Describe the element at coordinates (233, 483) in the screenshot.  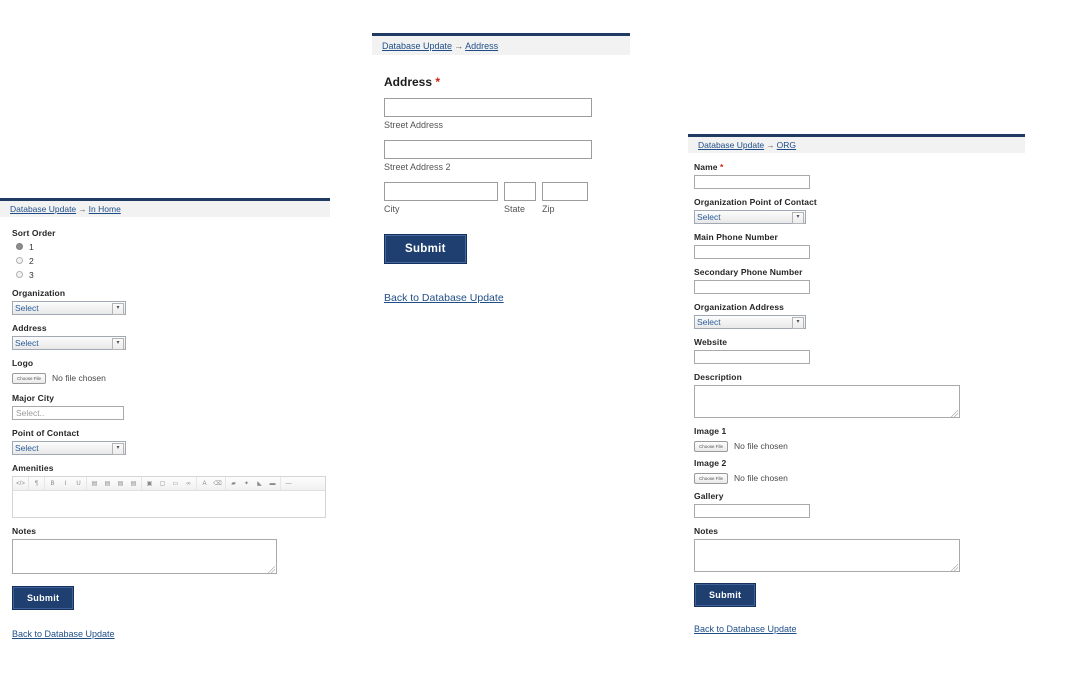
I see `indent-icon: ▰` at that location.